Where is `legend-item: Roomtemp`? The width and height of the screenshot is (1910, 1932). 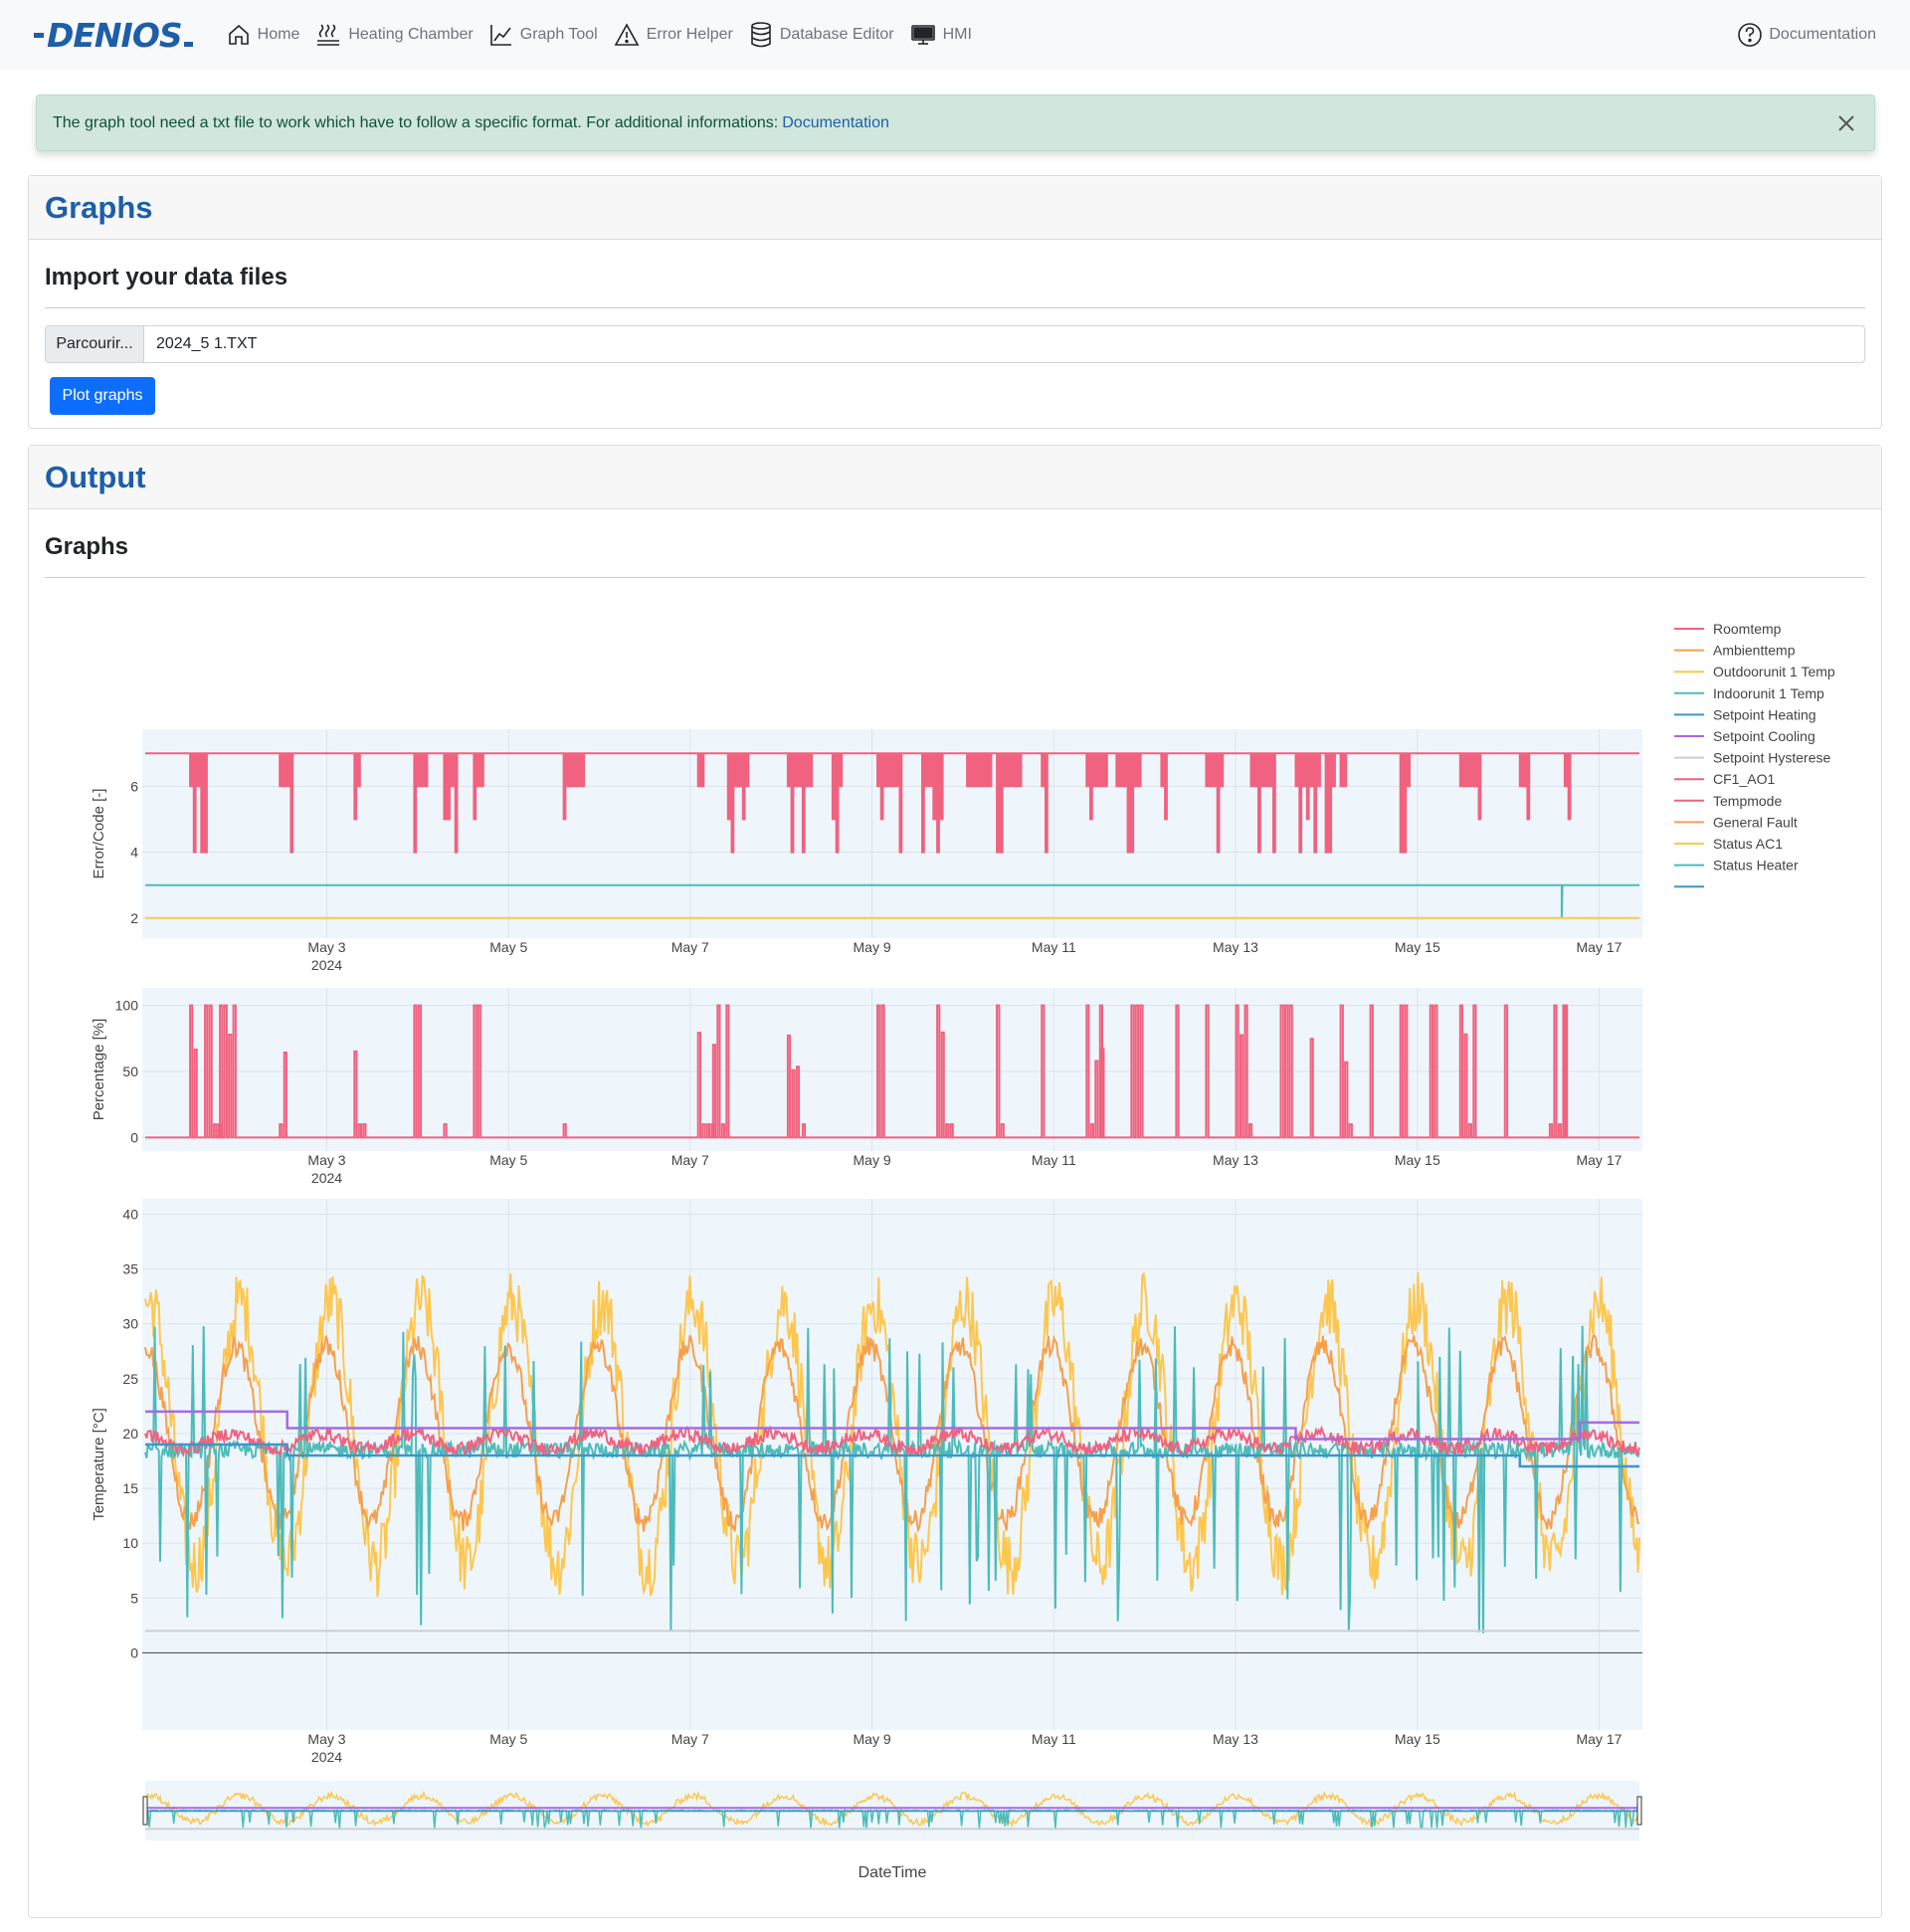
legend-item: Roomtemp is located at coordinates (1728, 629).